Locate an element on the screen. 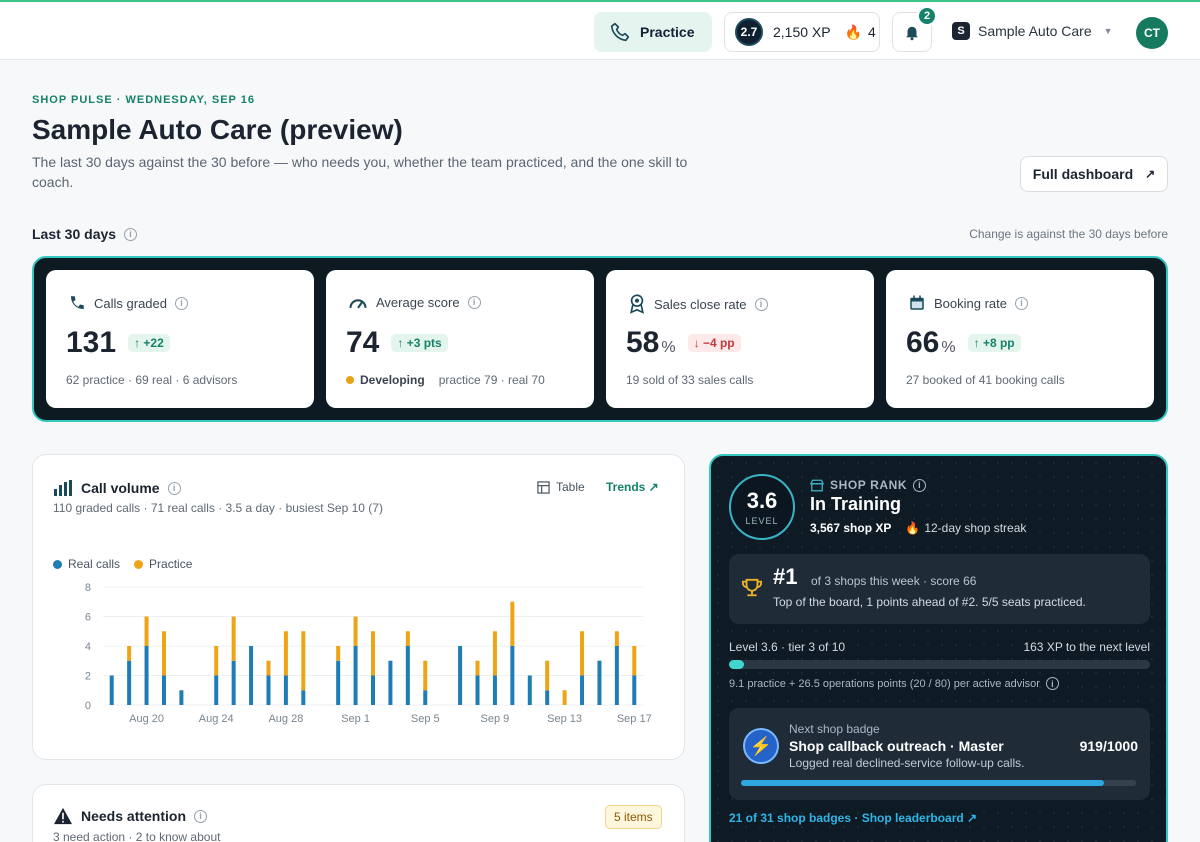 The image size is (1200, 842). x-tick-label: Sep 1 is located at coordinates (355, 719).